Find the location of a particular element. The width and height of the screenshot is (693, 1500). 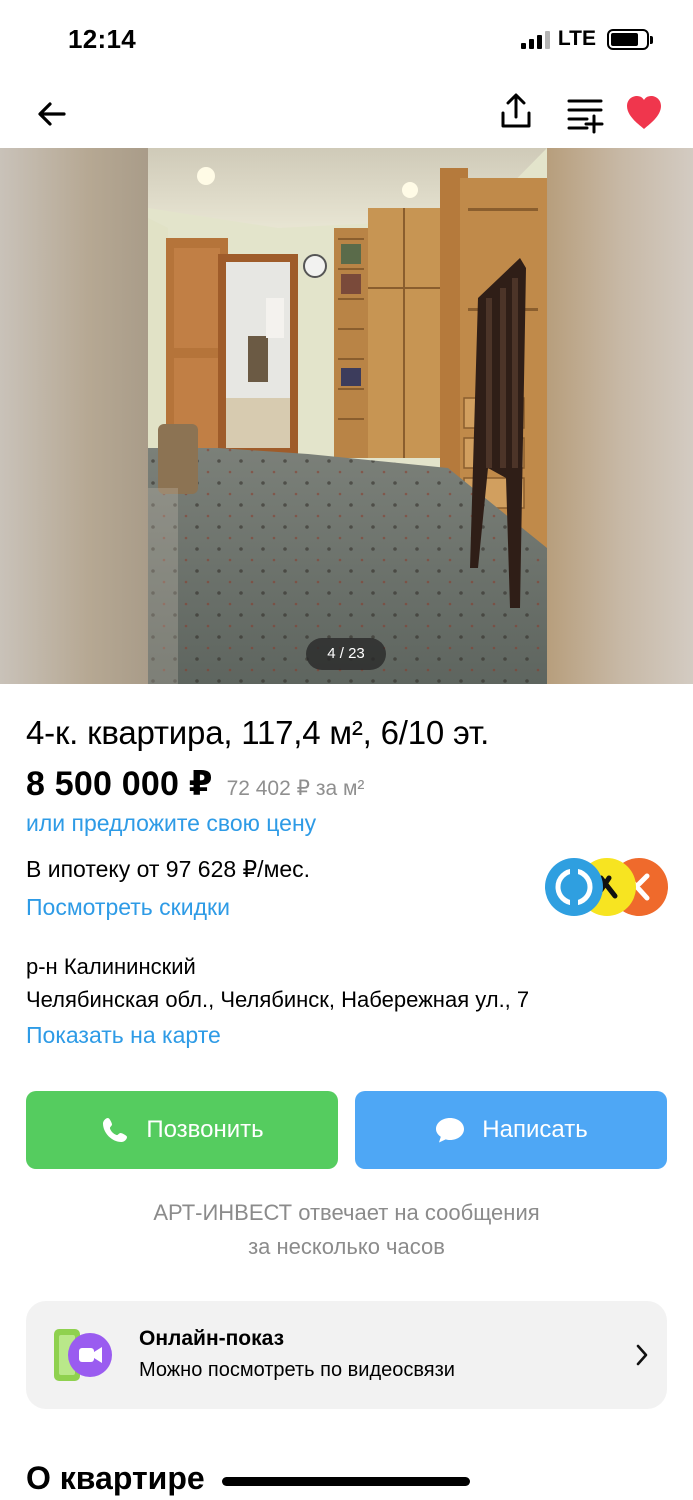

share-icon is located at coordinates (516, 112).